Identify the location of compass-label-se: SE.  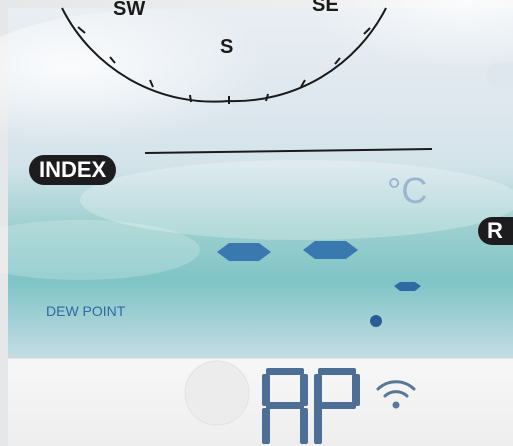
(325, 8).